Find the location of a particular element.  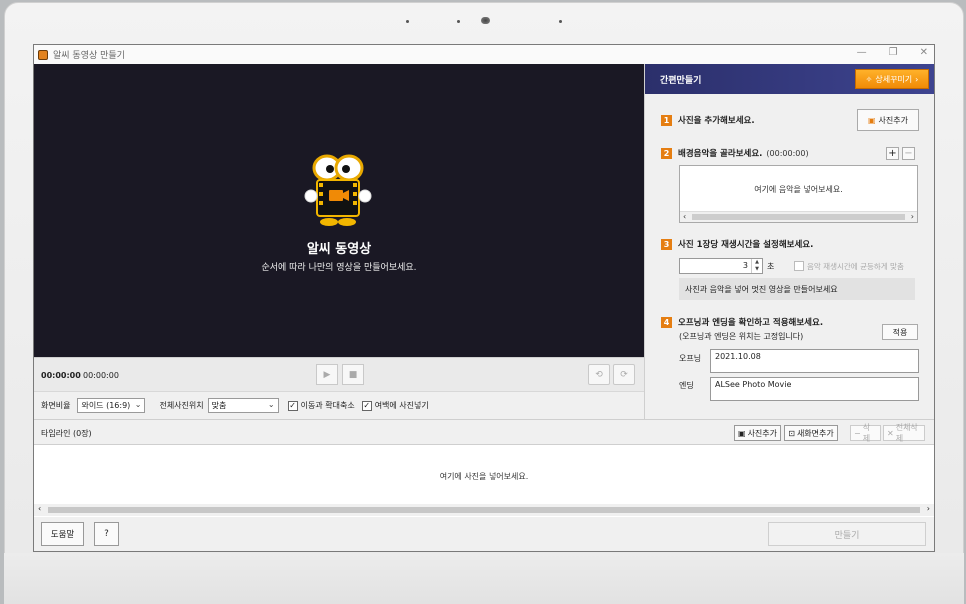

chevron-right-icon: › is located at coordinates (917, 79).